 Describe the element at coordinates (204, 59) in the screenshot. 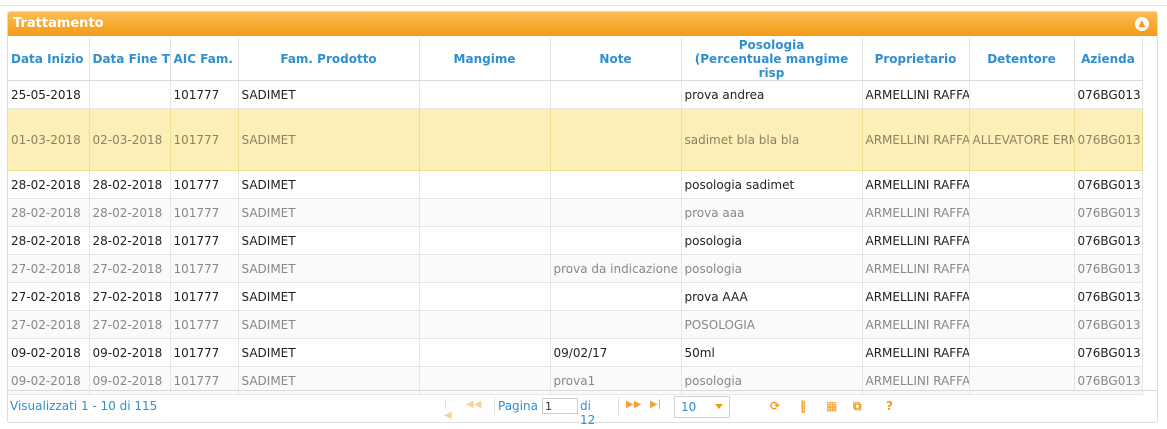

I see `col-header-aic-fam: AIC Fam.` at that location.